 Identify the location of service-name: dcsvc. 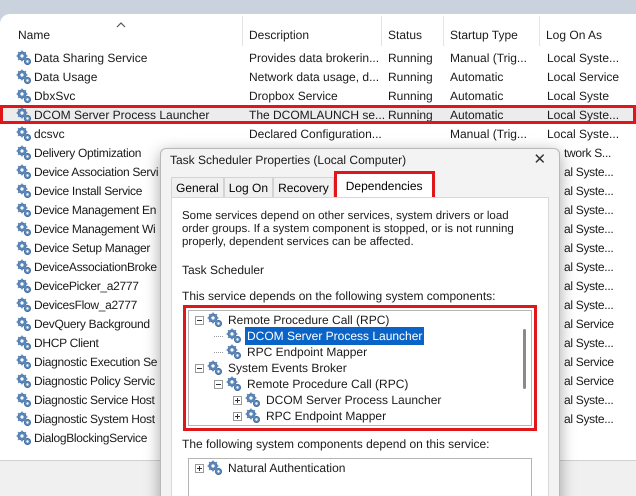
(49, 134).